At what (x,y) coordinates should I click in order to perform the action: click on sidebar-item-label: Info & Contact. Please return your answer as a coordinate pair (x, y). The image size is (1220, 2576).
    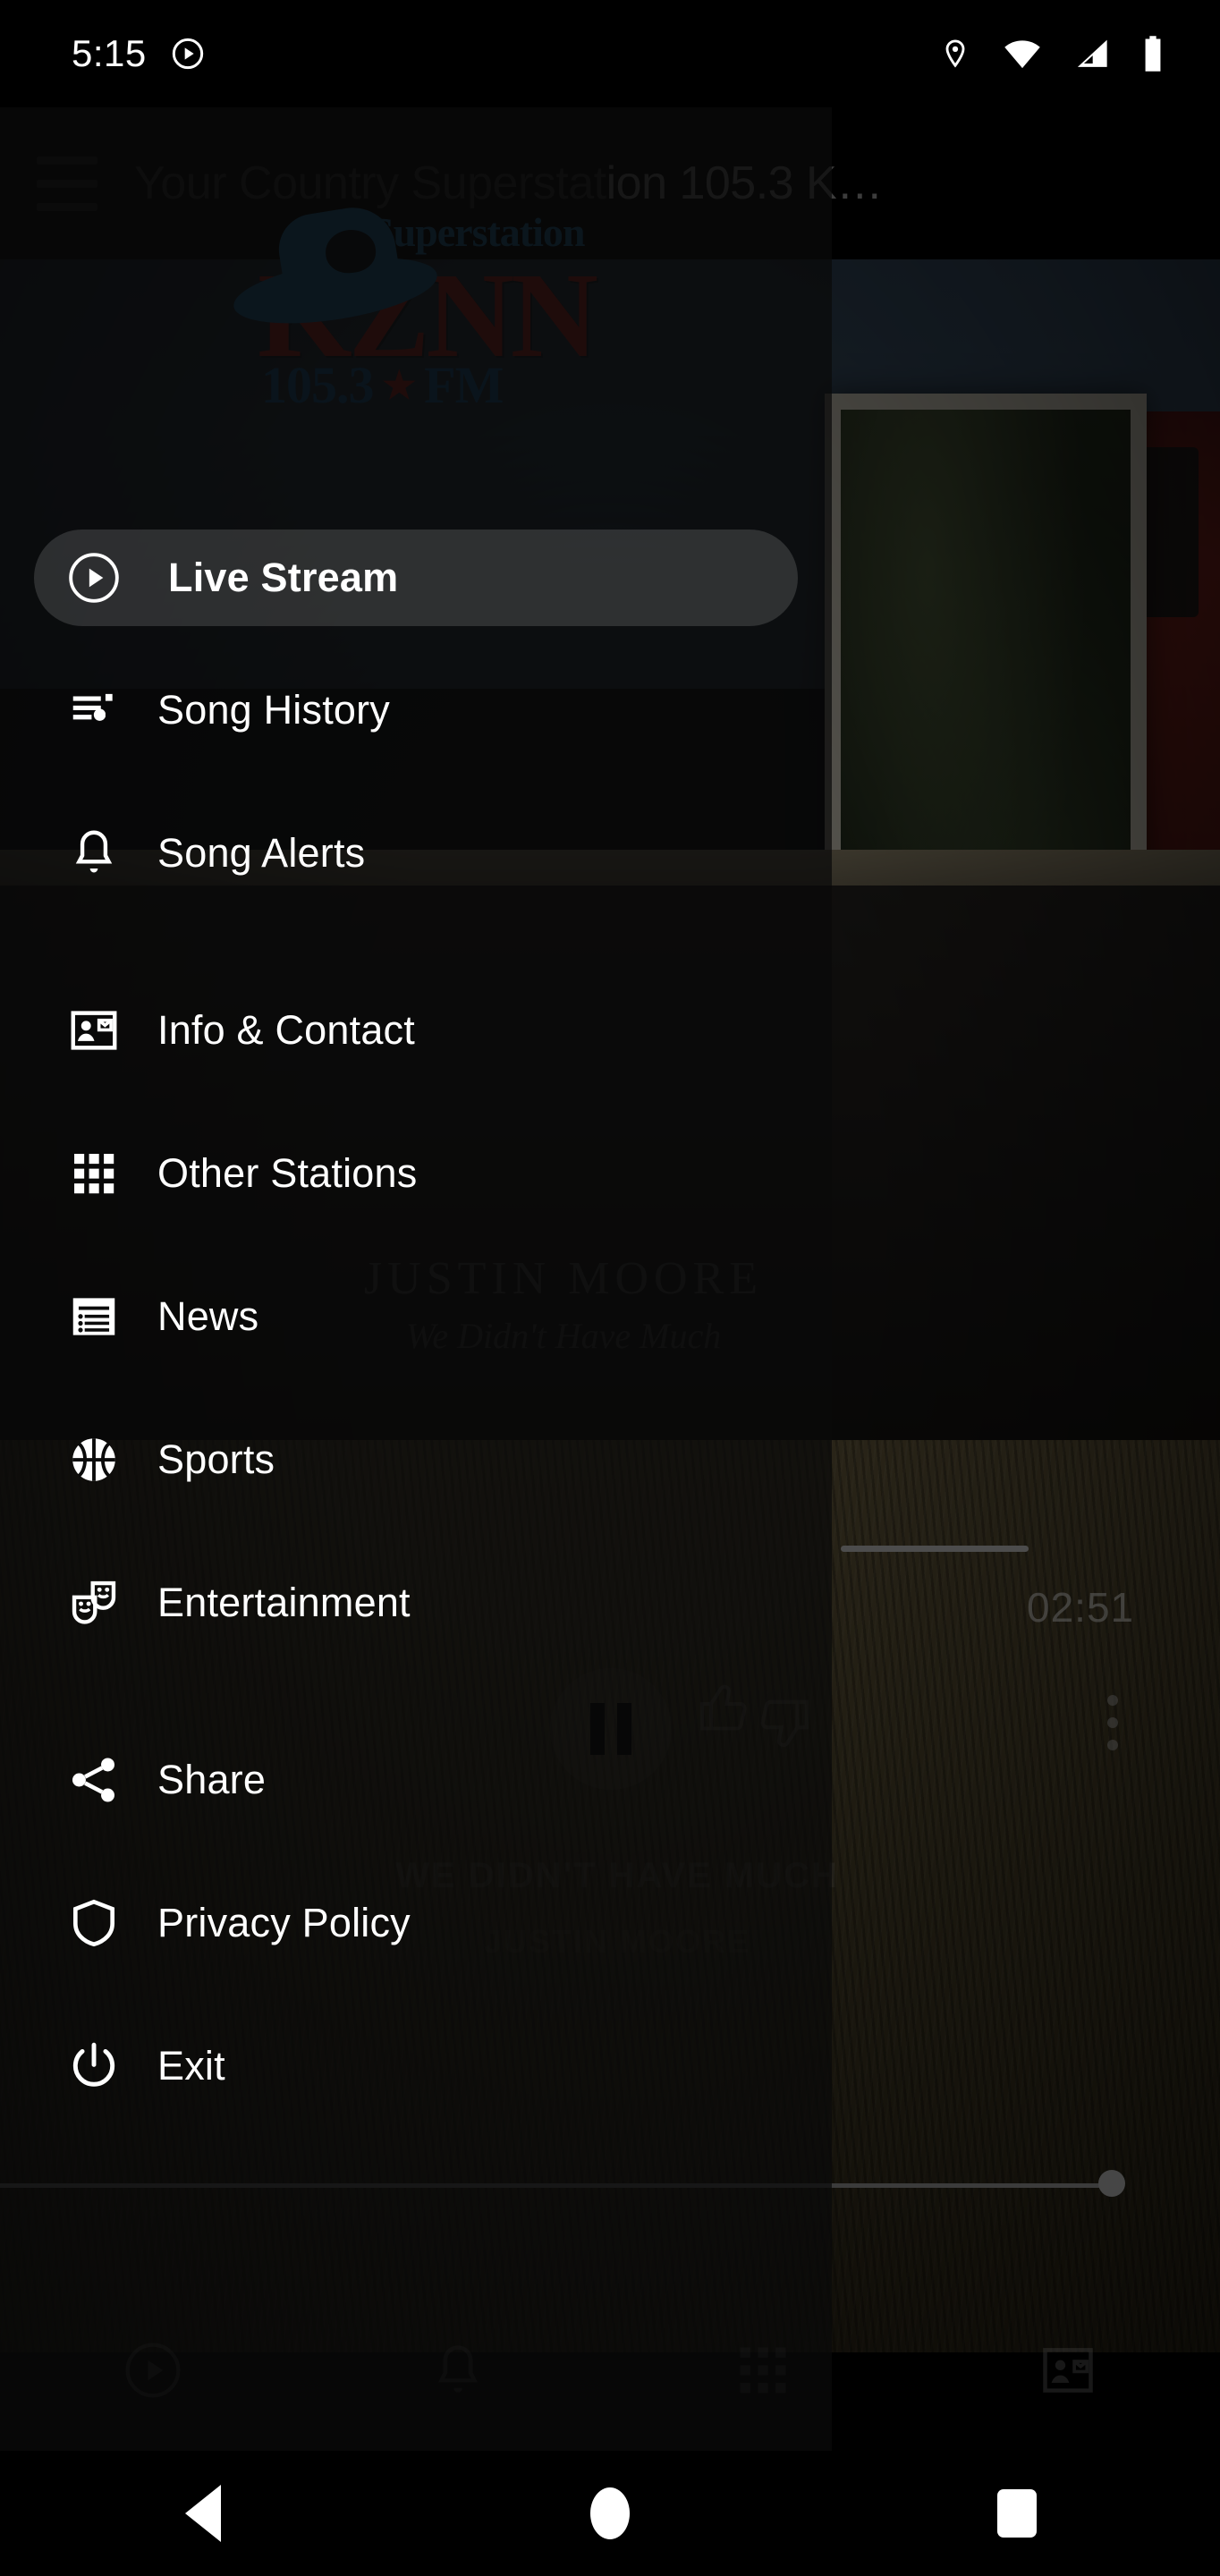
    Looking at the image, I should click on (286, 1030).